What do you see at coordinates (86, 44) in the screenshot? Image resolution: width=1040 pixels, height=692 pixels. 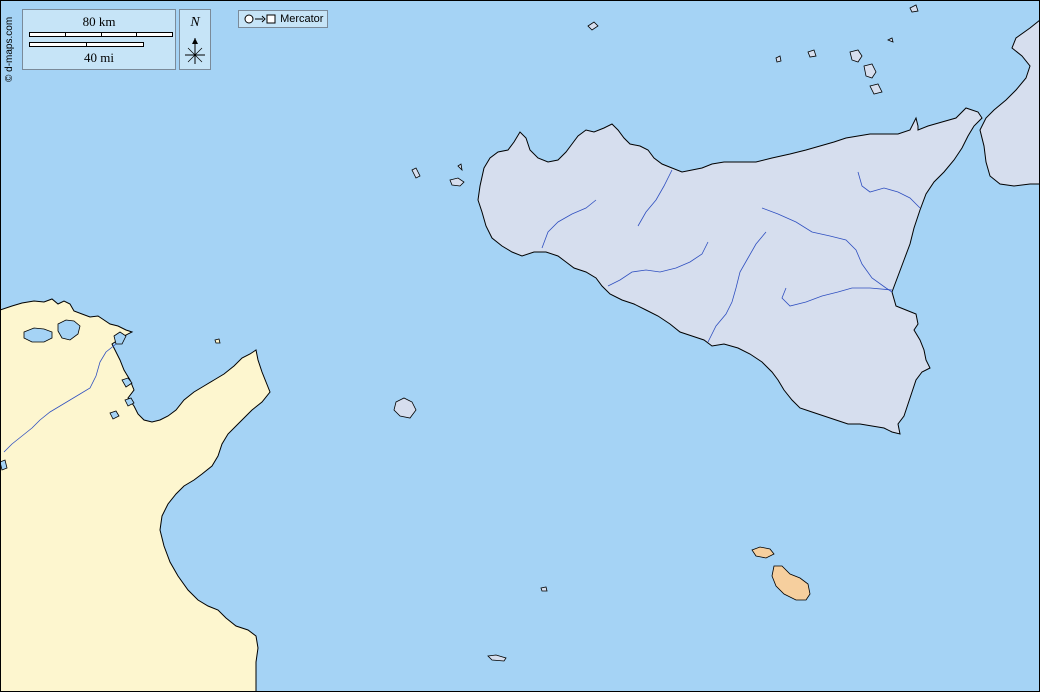 I see `scale-mi-bar` at bounding box center [86, 44].